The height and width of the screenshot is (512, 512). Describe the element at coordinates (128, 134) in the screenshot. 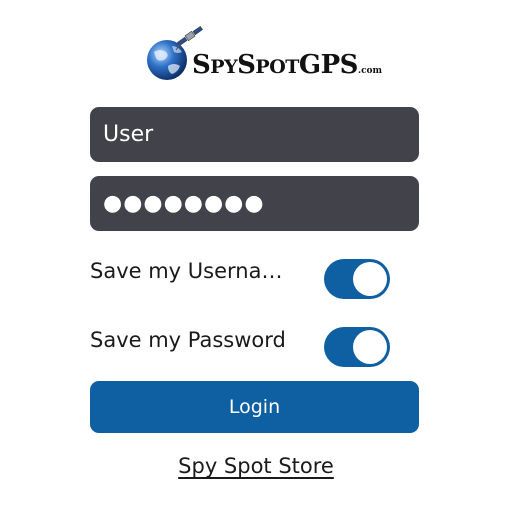

I see `username-value: User` at that location.